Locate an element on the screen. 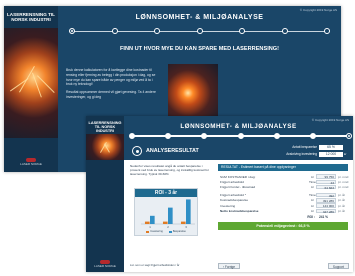 The width and height of the screenshot is (355, 276). result-value: 64 663 is located at coordinates (326, 187).